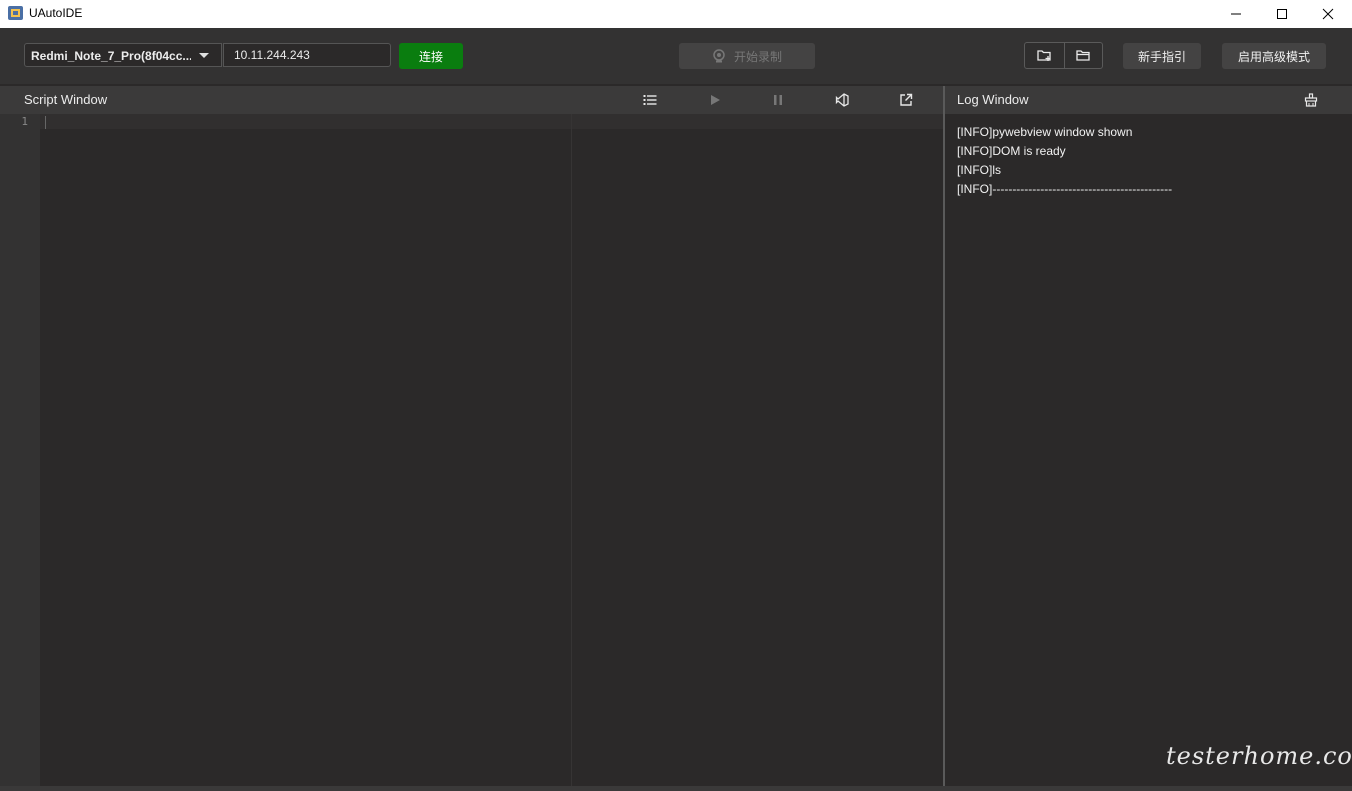  Describe the element at coordinates (778, 100) in the screenshot. I see `pause-icon` at that location.